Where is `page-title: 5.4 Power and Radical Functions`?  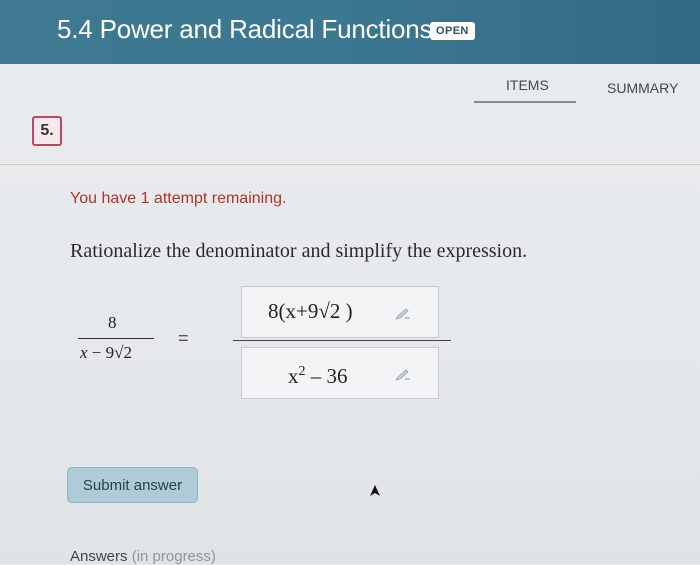
page-title: 5.4 Power and Radical Functions is located at coordinates (245, 29).